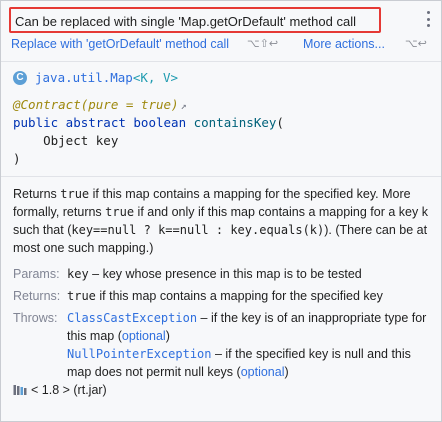  I want to click on parameter-line: Object key, so click(66, 140).